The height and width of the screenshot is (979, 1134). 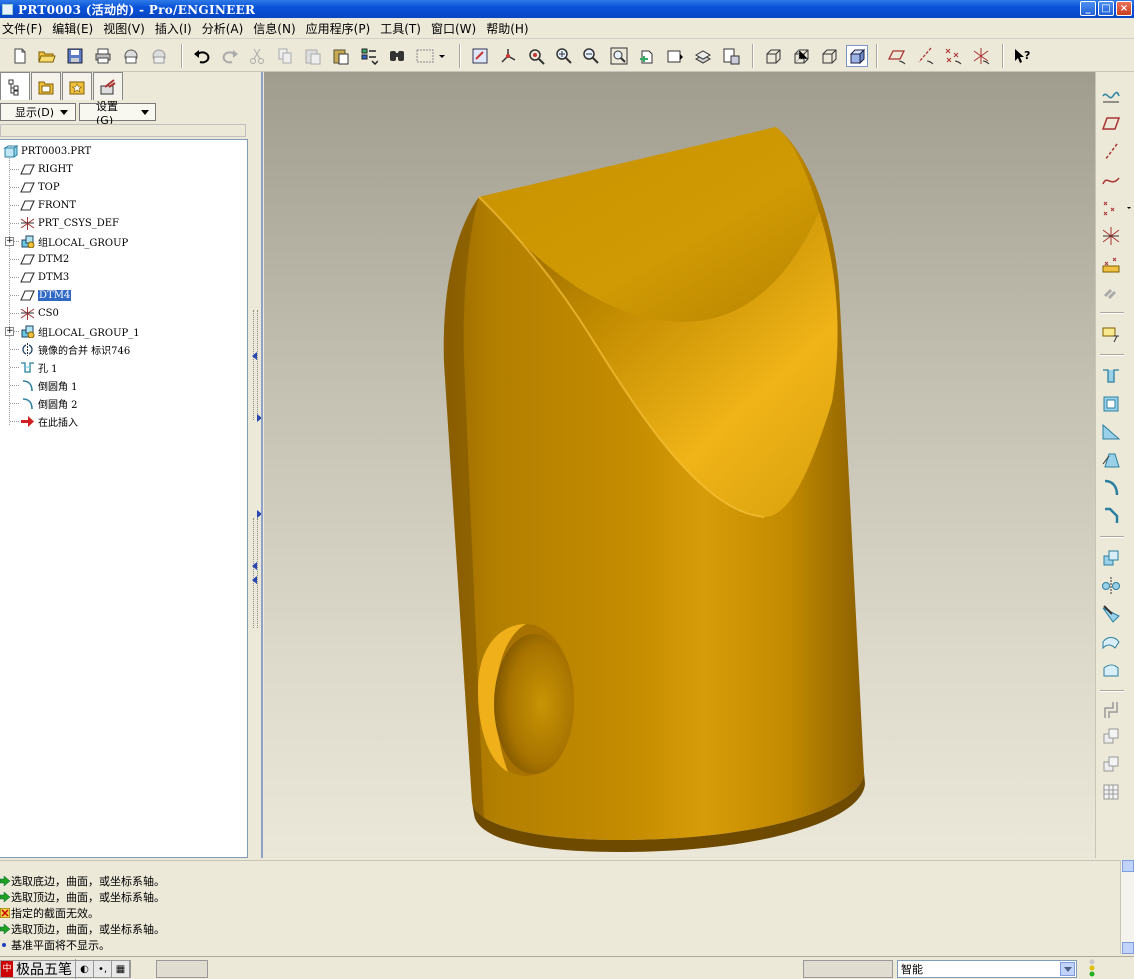 What do you see at coordinates (953, 56) in the screenshot?
I see `datum-points-icon` at bounding box center [953, 56].